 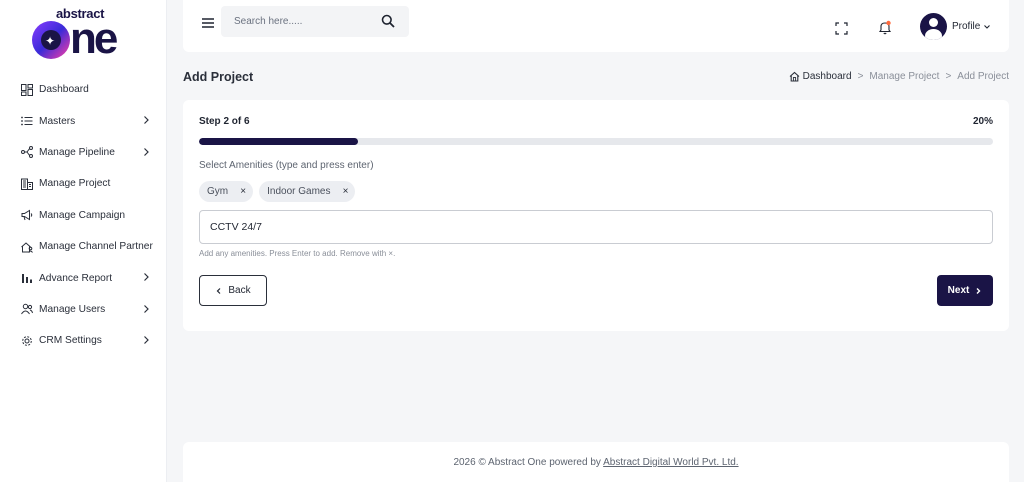 I want to click on hamburger-menu-icon, so click(x=208, y=23).